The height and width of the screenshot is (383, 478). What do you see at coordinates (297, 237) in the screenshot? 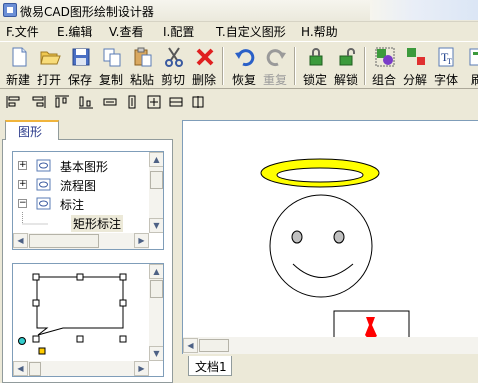
I see `left-eye` at bounding box center [297, 237].